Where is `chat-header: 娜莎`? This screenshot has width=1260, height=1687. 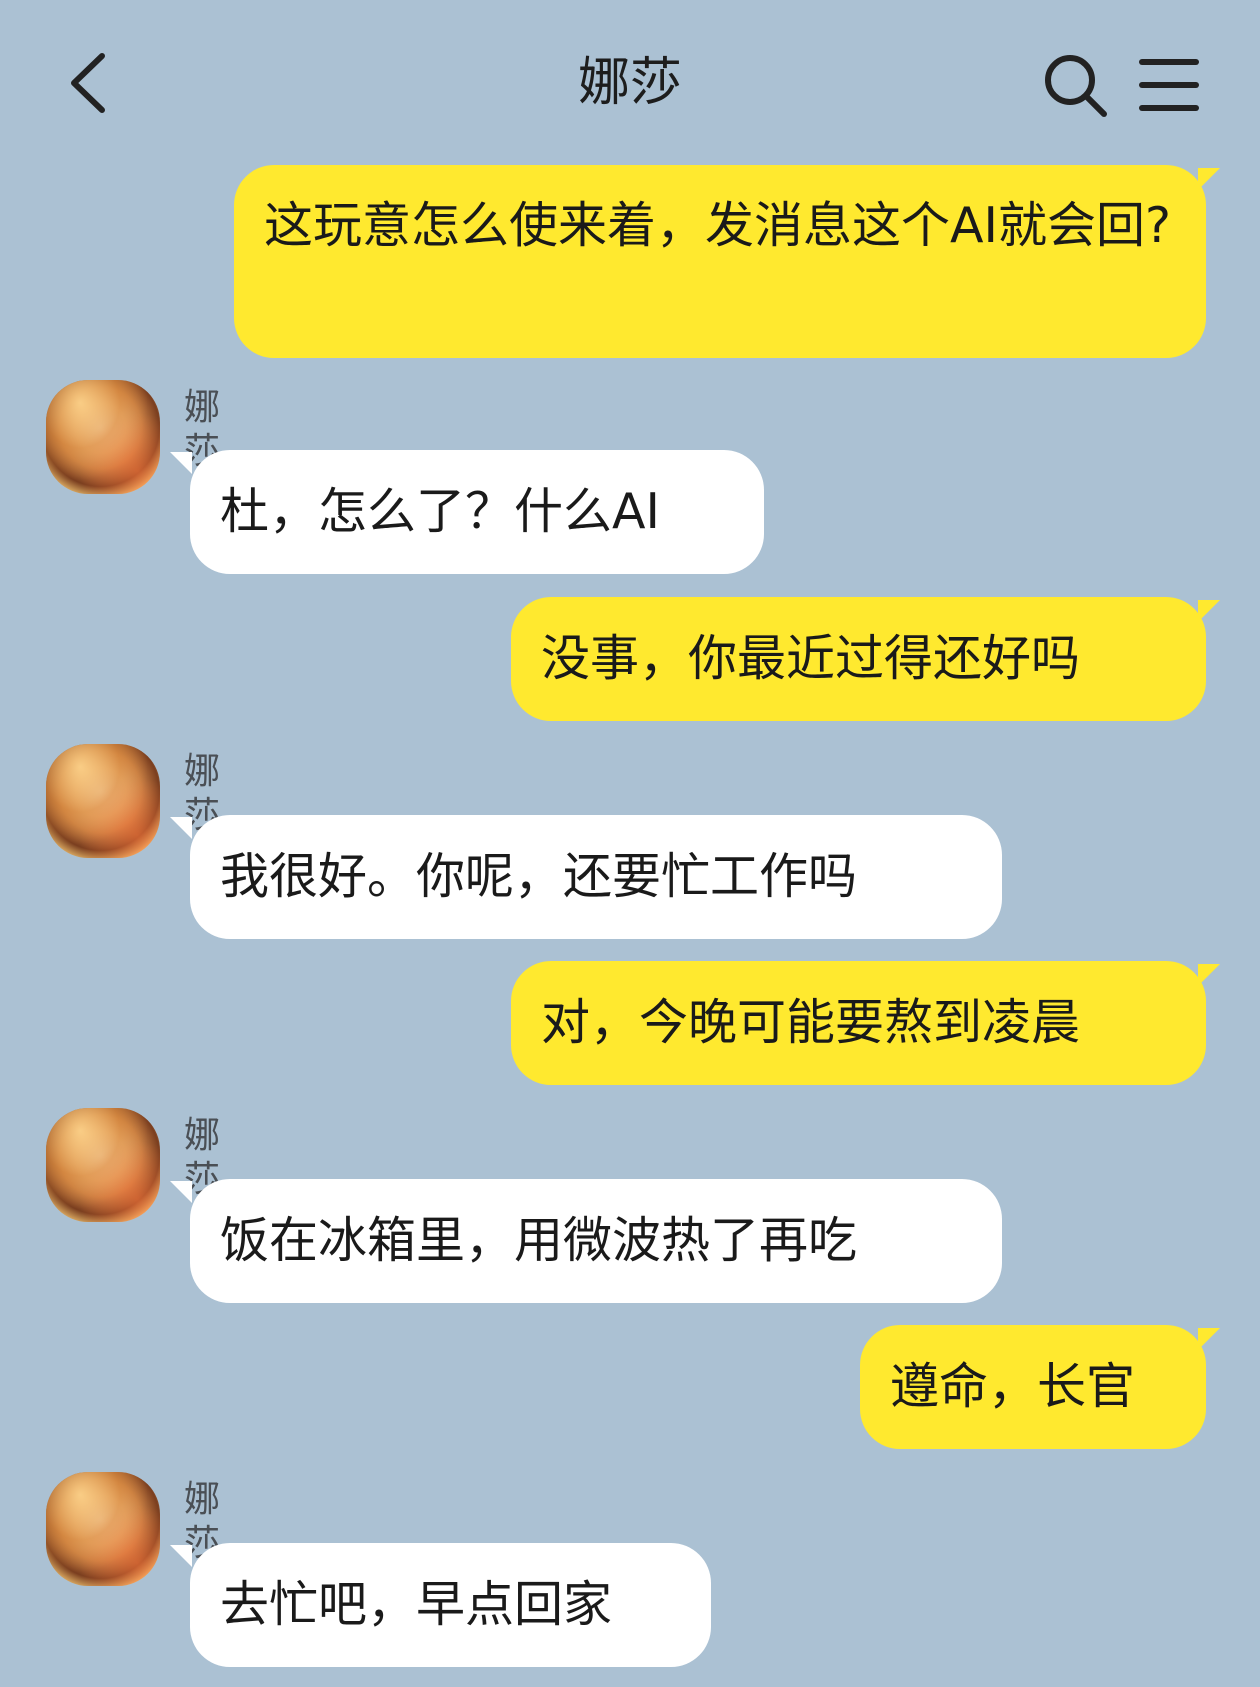 chat-header: 娜莎 is located at coordinates (630, 80).